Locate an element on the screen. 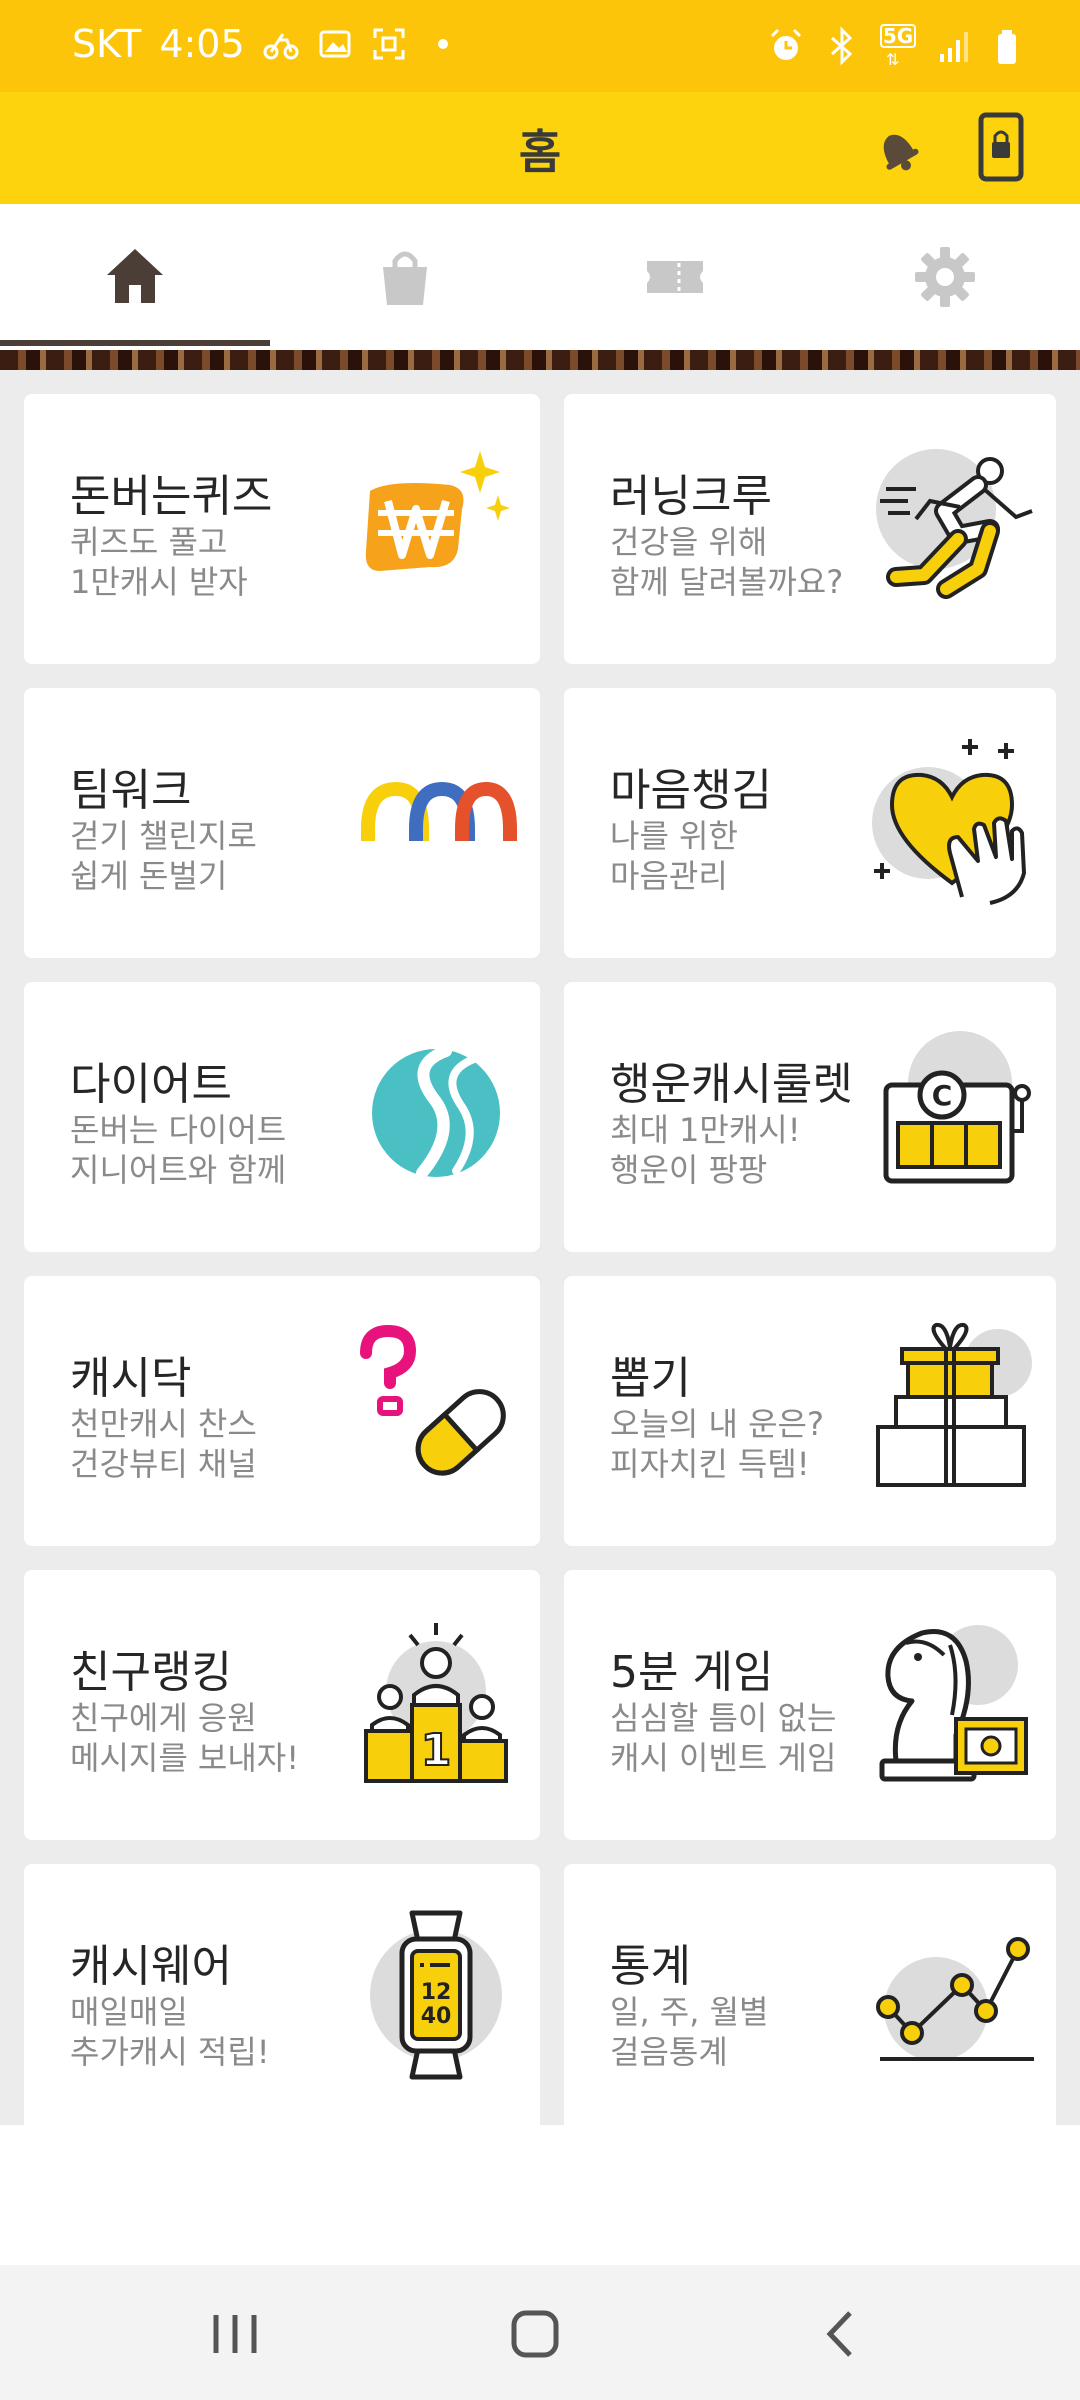  card-subtitle: 걷기 챌린지로 쉽게 돈벌기 is located at coordinates (163, 856).